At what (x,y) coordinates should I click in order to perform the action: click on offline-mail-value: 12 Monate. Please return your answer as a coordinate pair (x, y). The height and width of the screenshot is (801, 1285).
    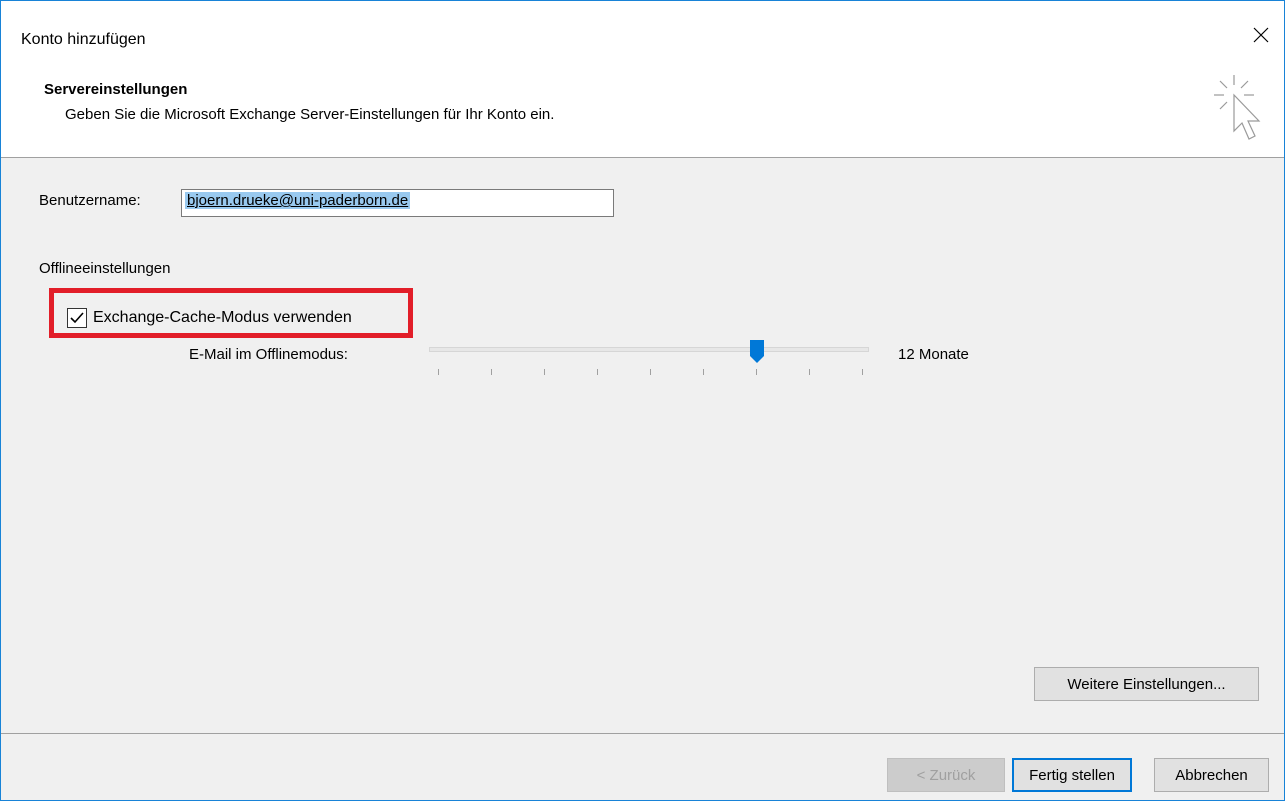
    Looking at the image, I should click on (933, 354).